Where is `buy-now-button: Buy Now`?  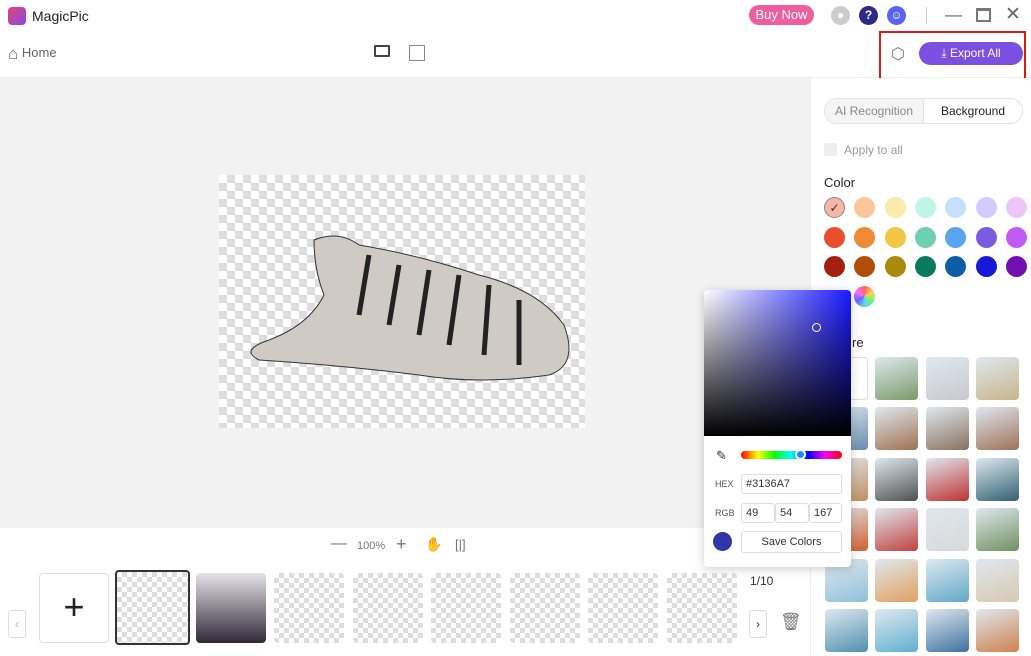 buy-now-button: Buy Now is located at coordinates (781, 15).